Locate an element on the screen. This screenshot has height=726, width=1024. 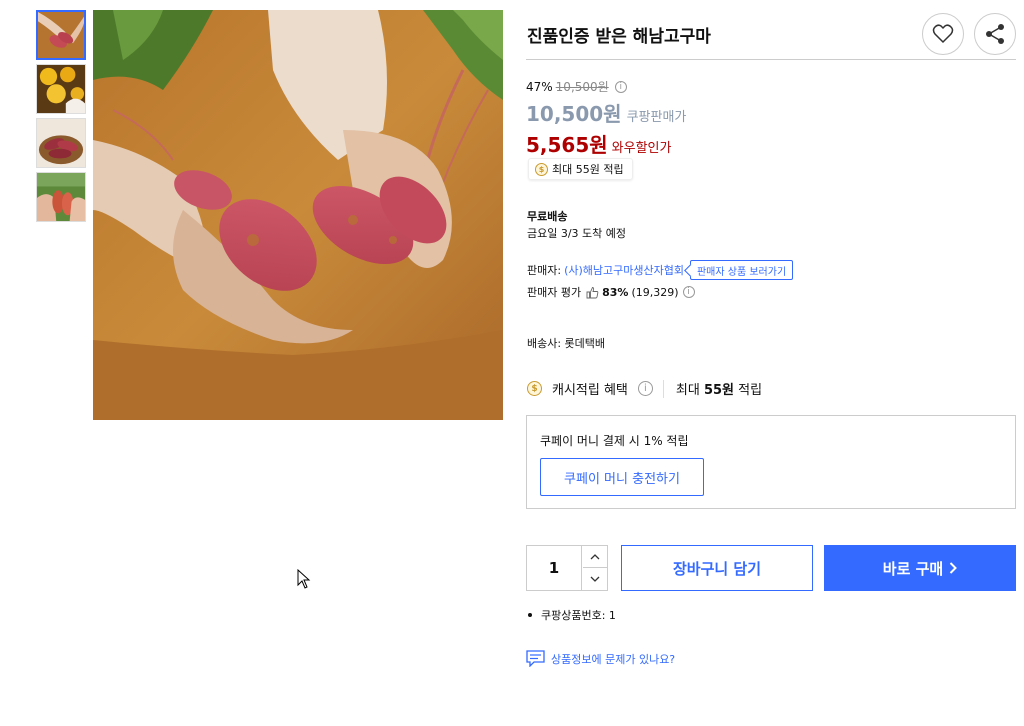
original-price: 10,500원 is located at coordinates (582, 87).